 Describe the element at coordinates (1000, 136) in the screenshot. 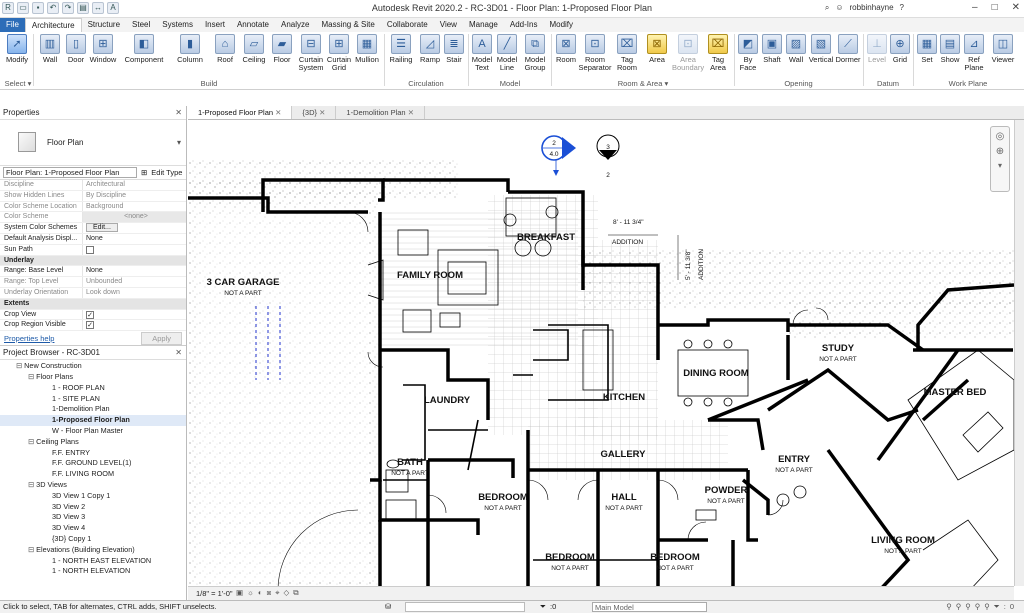

I see `steering-wheel-icon: ◎` at that location.